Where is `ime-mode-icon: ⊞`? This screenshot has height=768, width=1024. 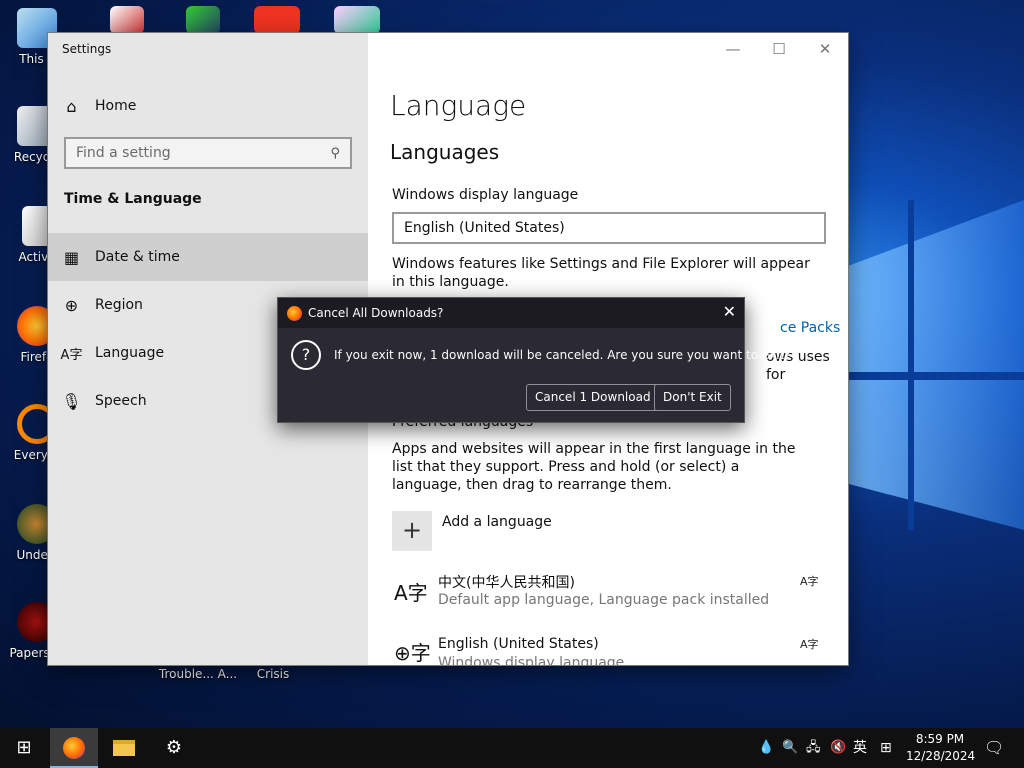
ime-mode-icon: ⊞ is located at coordinates (886, 748).